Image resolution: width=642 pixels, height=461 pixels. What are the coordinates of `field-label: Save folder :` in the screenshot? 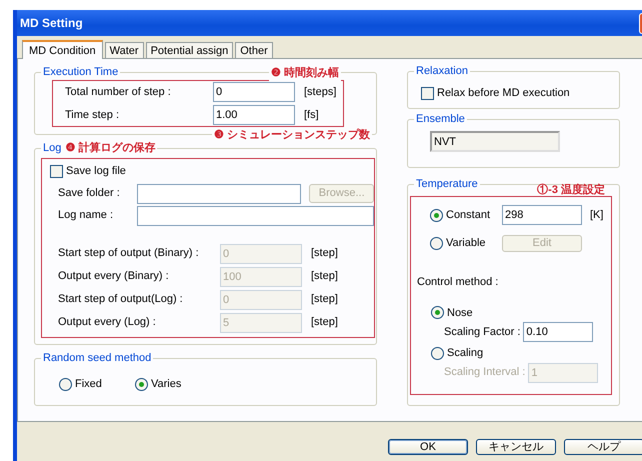 It's located at (89, 194).